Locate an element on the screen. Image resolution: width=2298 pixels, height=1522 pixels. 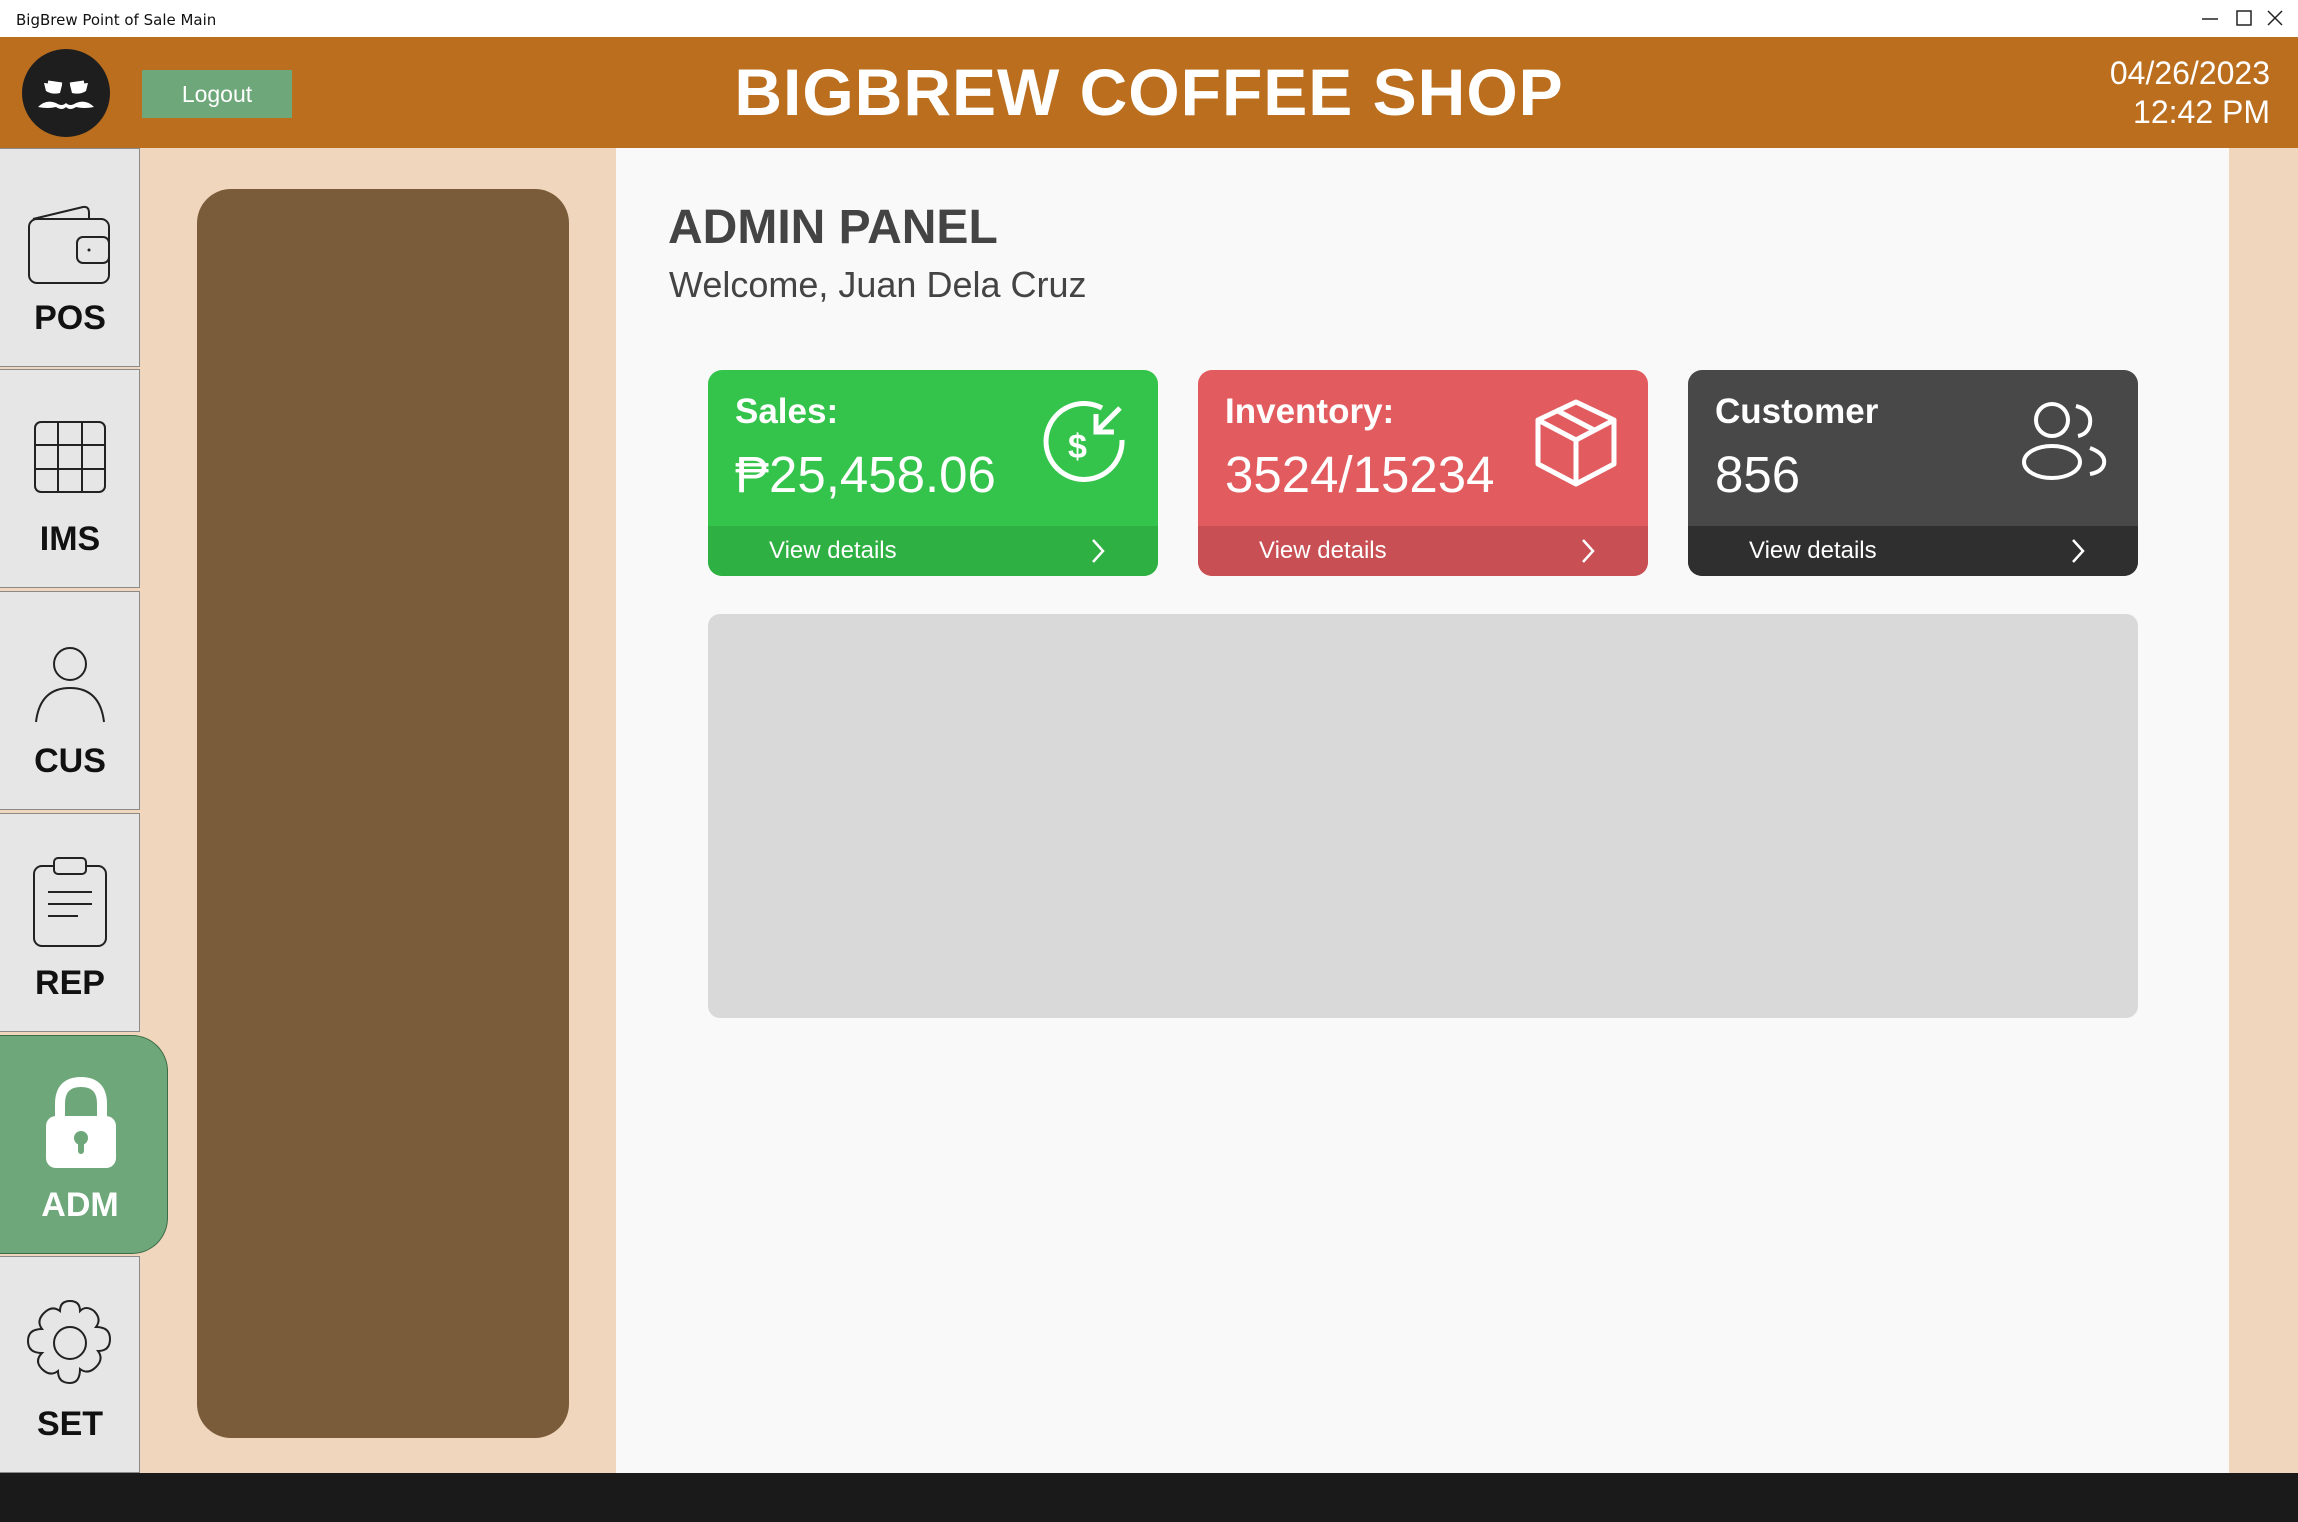
welcome-message: Welcome, Juan Dela Cruz is located at coordinates (878, 284).